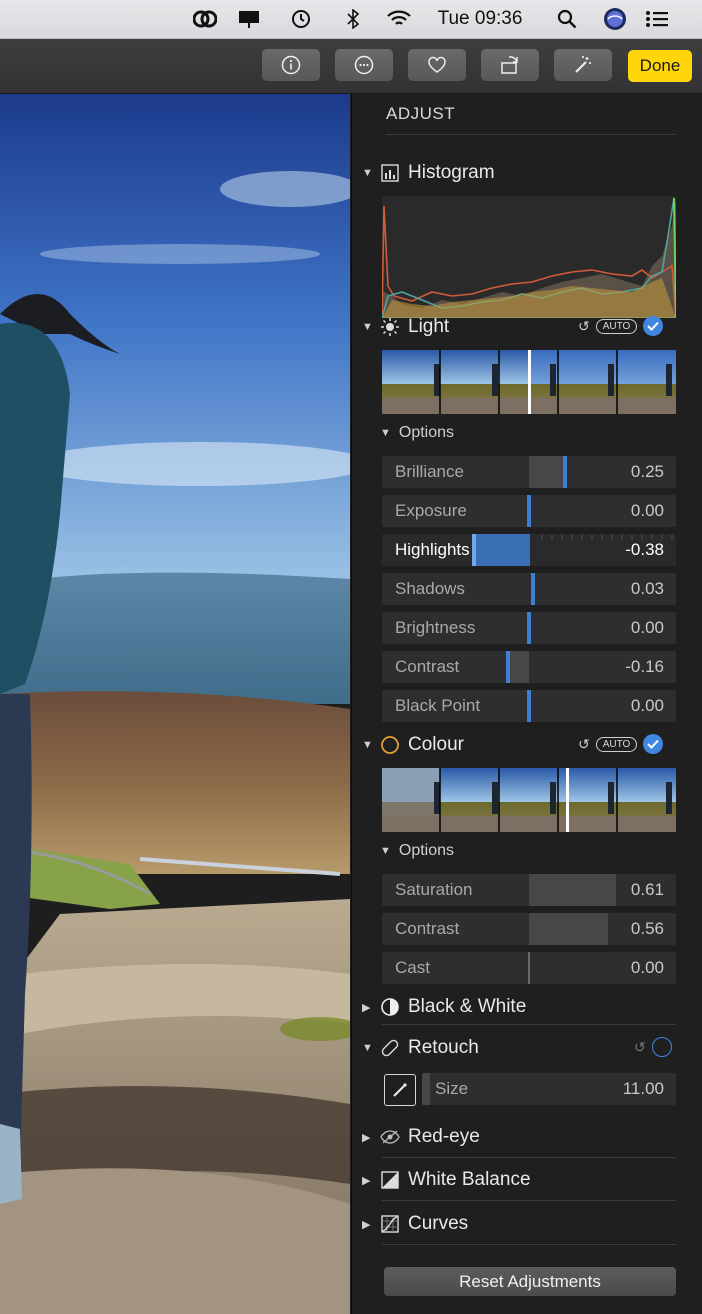  I want to click on brilliance-slider: Brilliance 0.25, so click(529, 472).